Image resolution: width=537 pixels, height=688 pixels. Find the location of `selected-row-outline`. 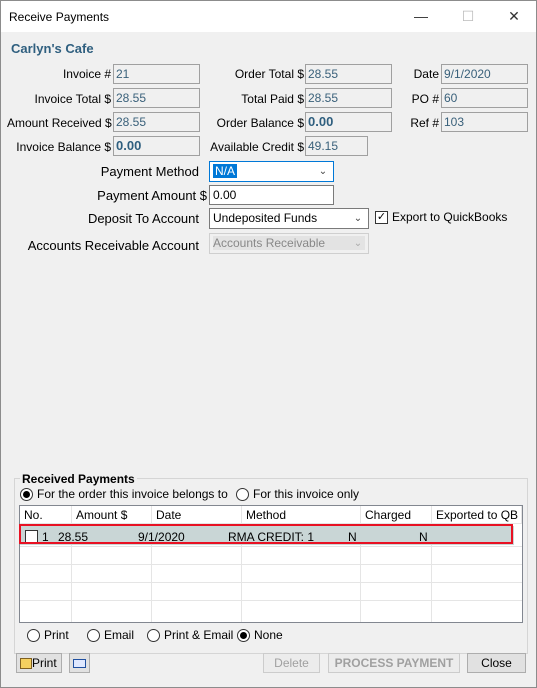

selected-row-outline is located at coordinates (266, 534).